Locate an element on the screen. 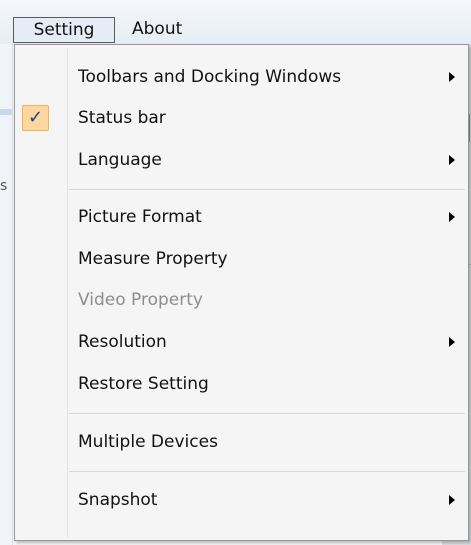 The height and width of the screenshot is (545, 471). background-left-panel: s is located at coordinates (6, 294).